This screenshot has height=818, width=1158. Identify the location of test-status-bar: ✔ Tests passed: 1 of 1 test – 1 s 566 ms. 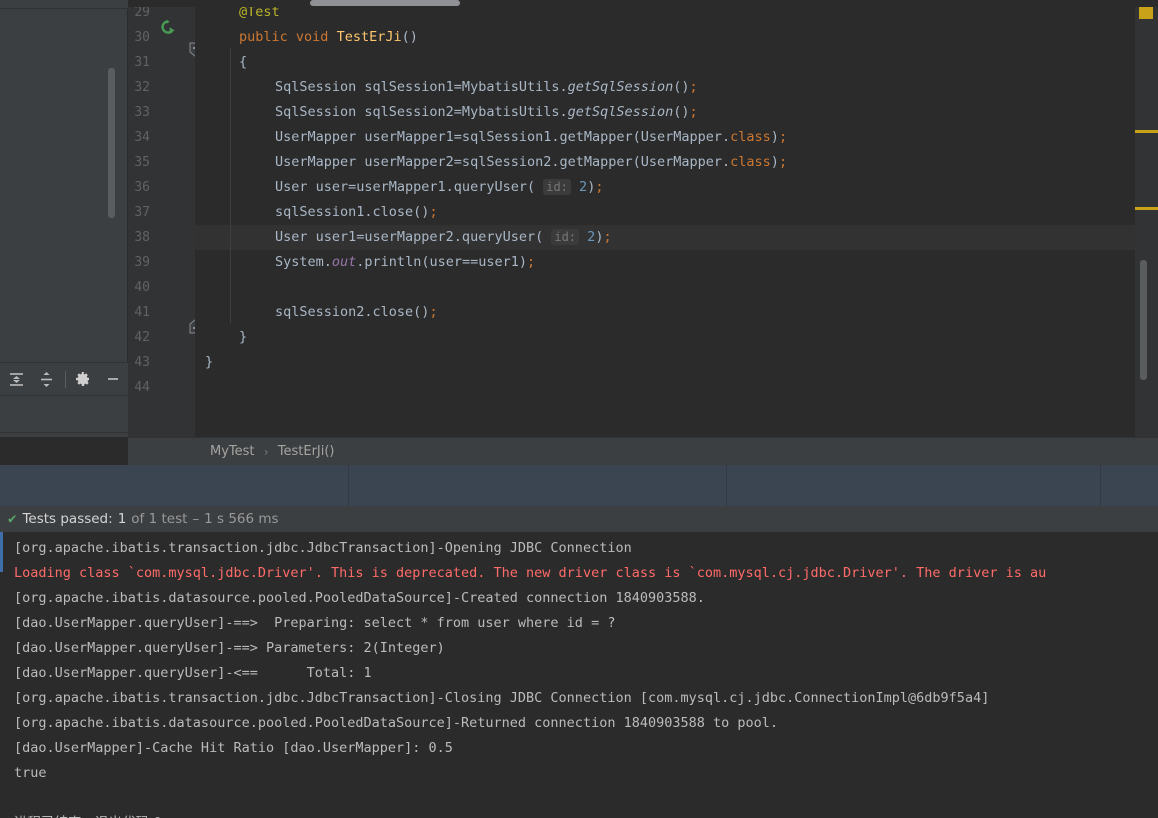
(579, 519).